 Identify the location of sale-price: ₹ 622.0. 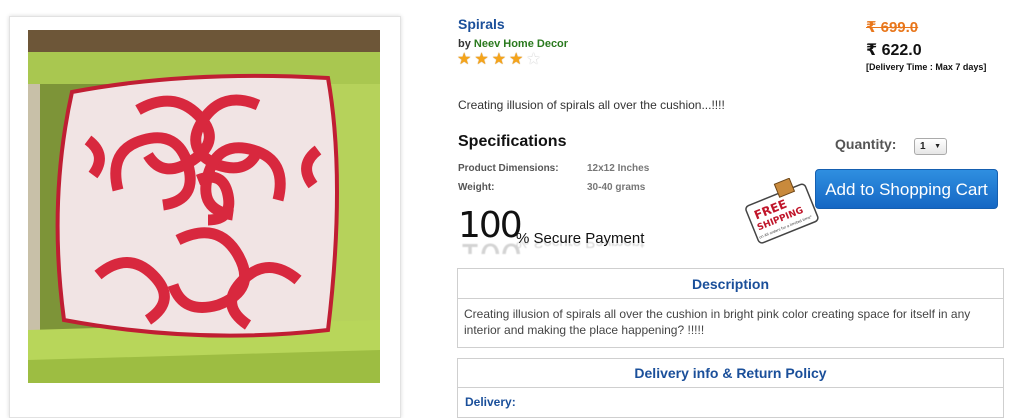
(894, 50).